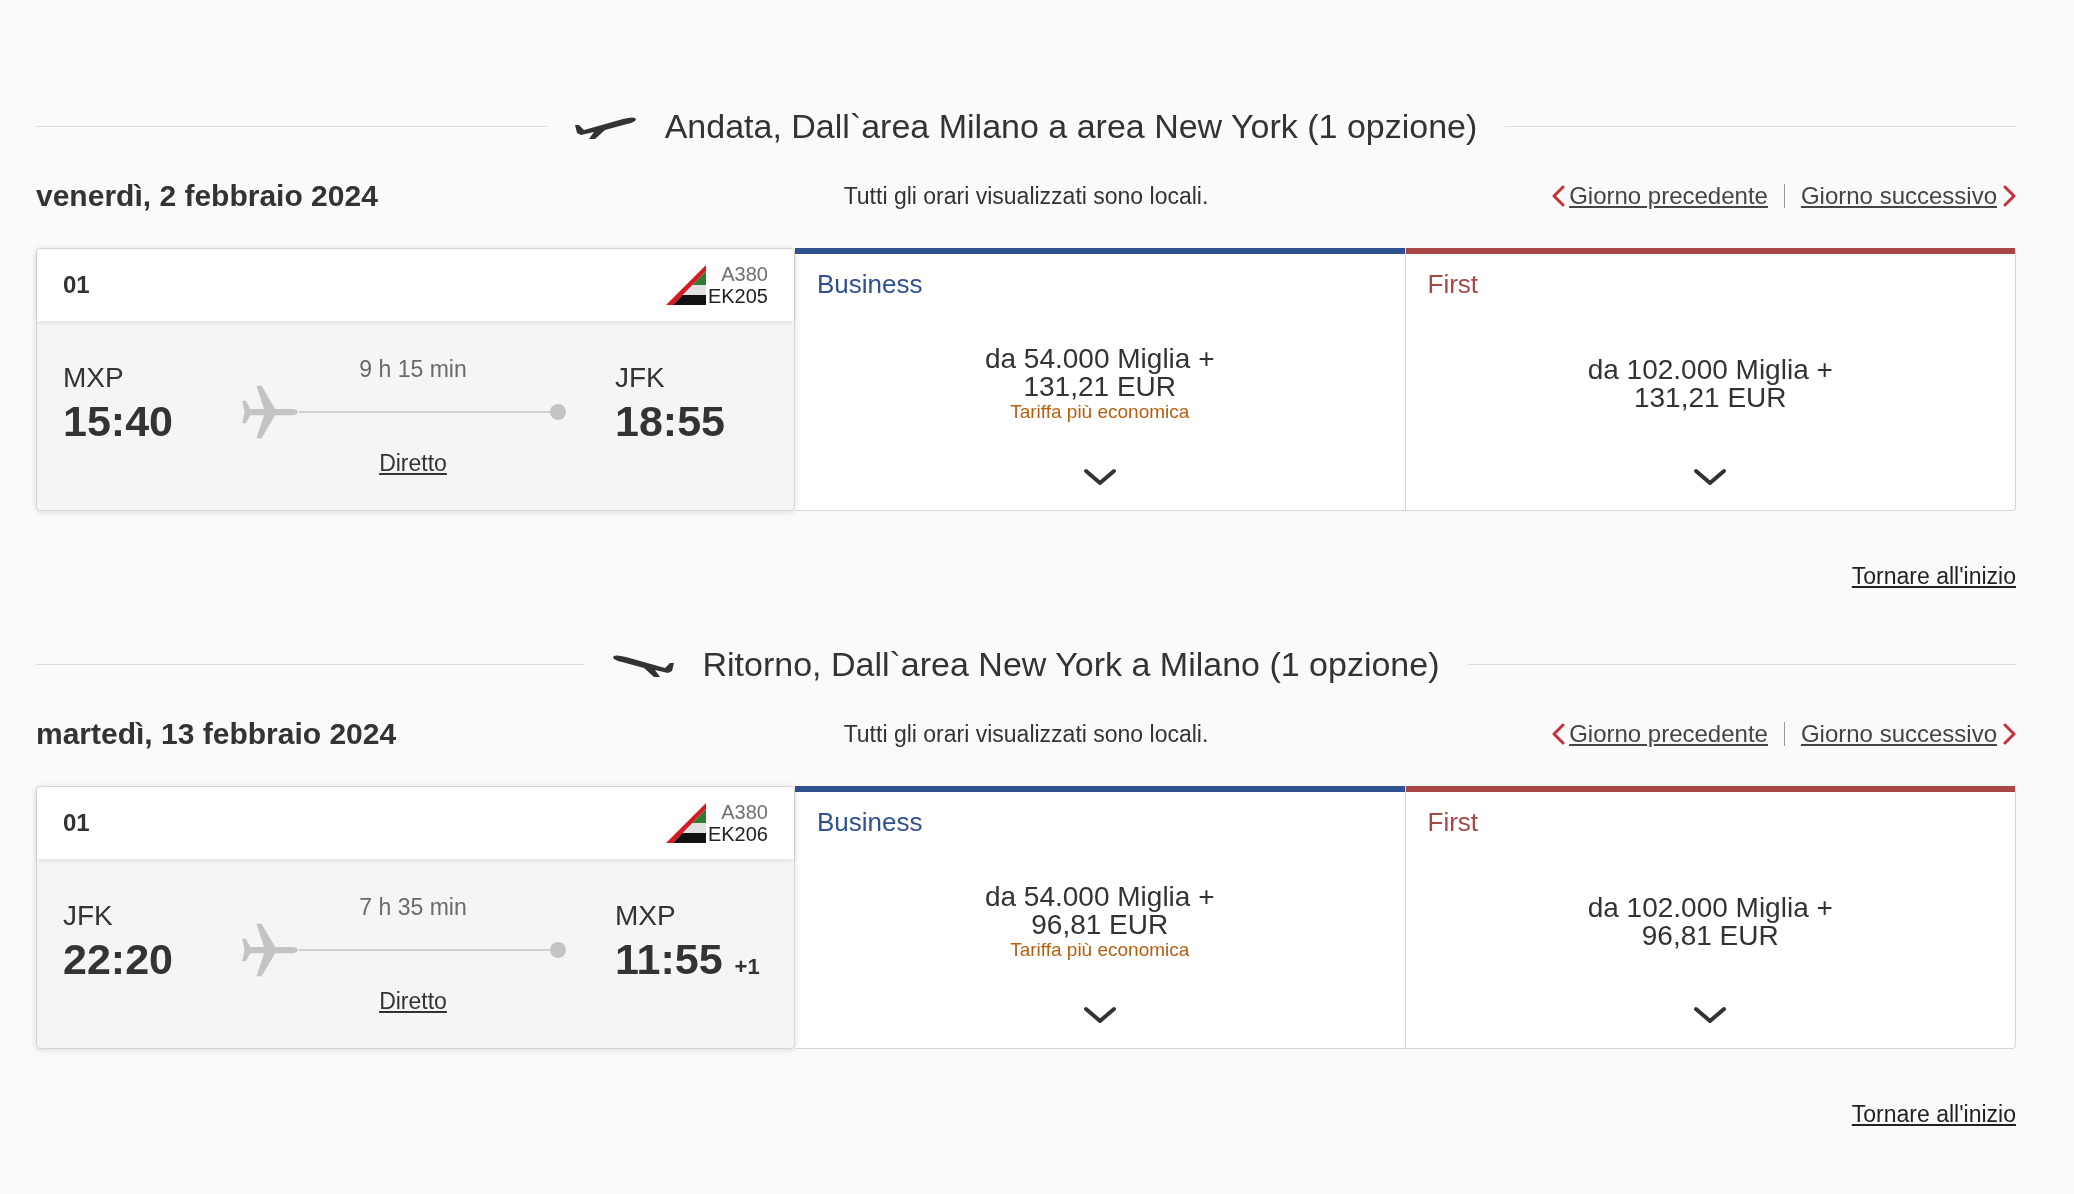 The width and height of the screenshot is (2074, 1194). I want to click on price-text: da 54.000 Miglia + 96,81 EUR, so click(1099, 911).